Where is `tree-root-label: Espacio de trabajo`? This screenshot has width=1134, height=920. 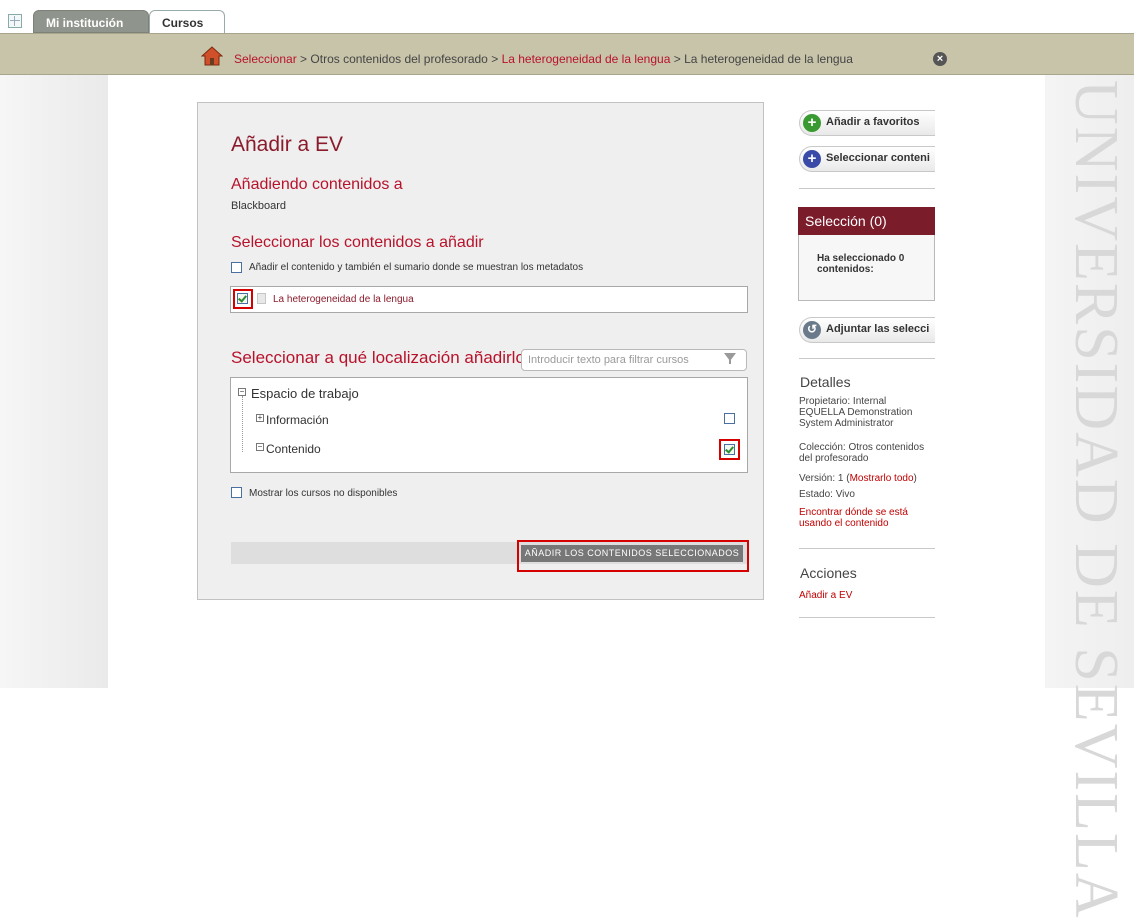 tree-root-label: Espacio de trabajo is located at coordinates (305, 393).